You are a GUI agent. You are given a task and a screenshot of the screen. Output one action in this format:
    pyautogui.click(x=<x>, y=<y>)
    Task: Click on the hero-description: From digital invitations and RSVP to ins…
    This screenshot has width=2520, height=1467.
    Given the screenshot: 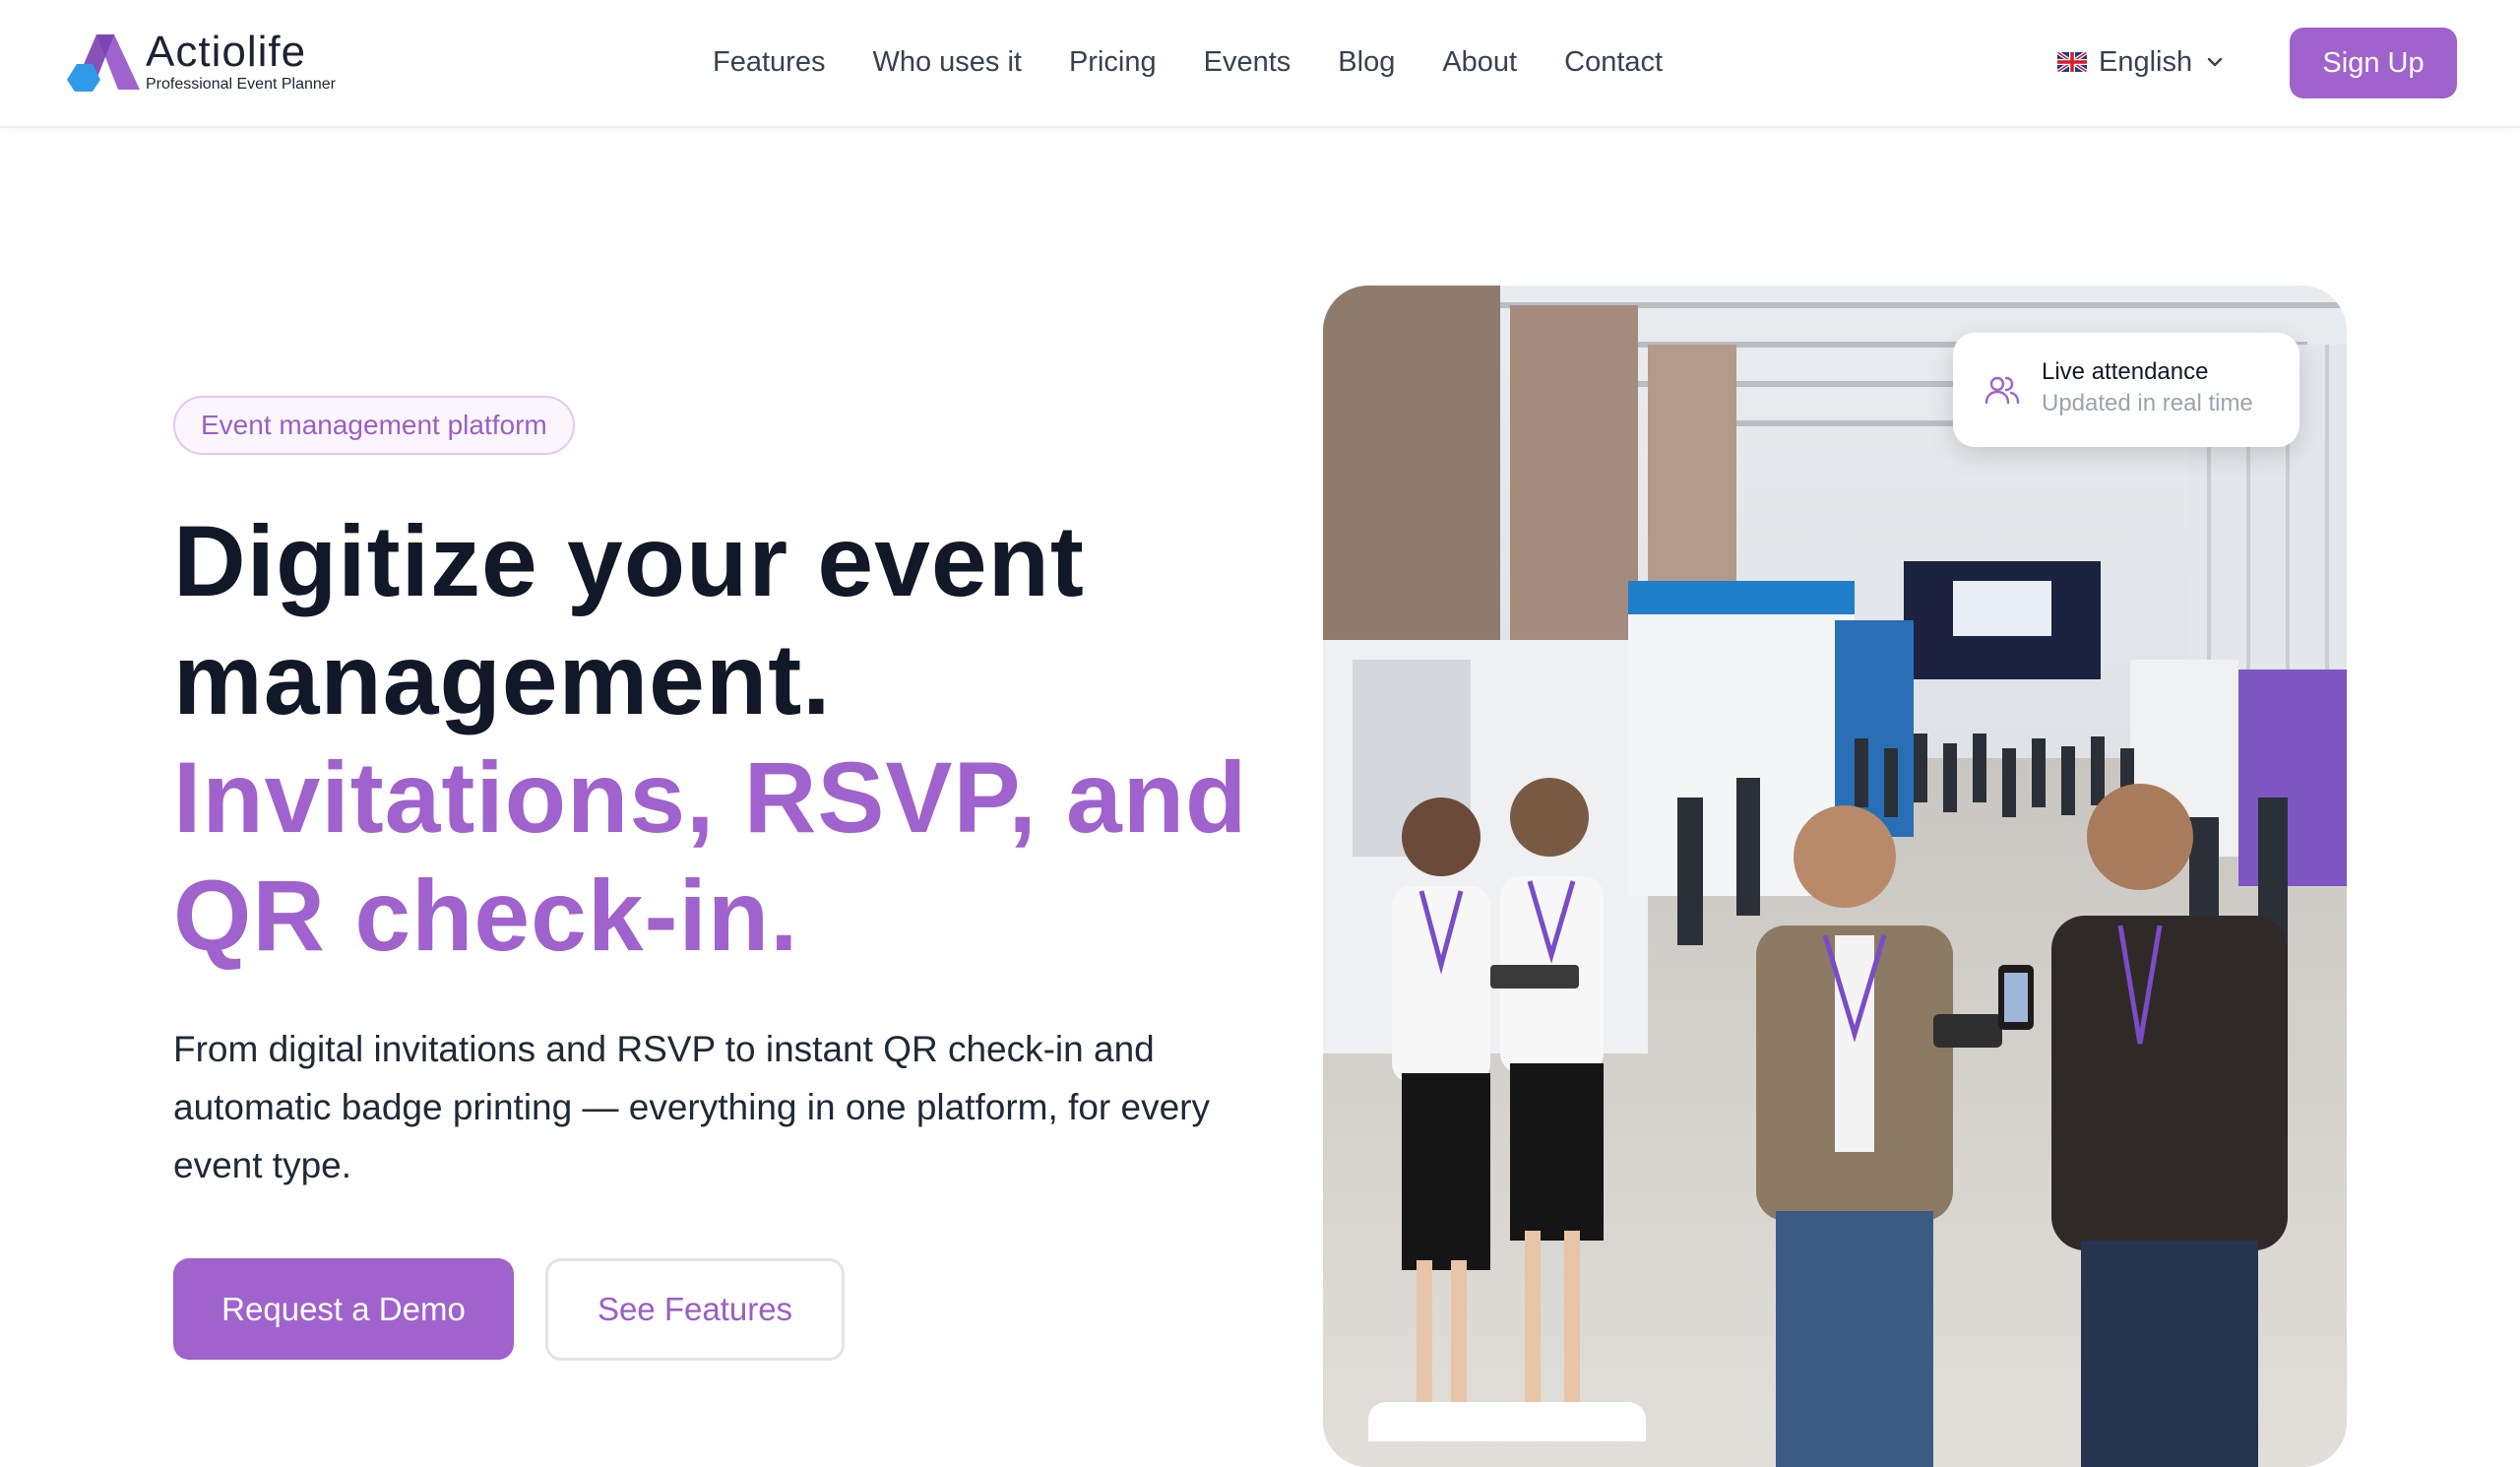 What is the action you would take?
    pyautogui.click(x=692, y=1107)
    